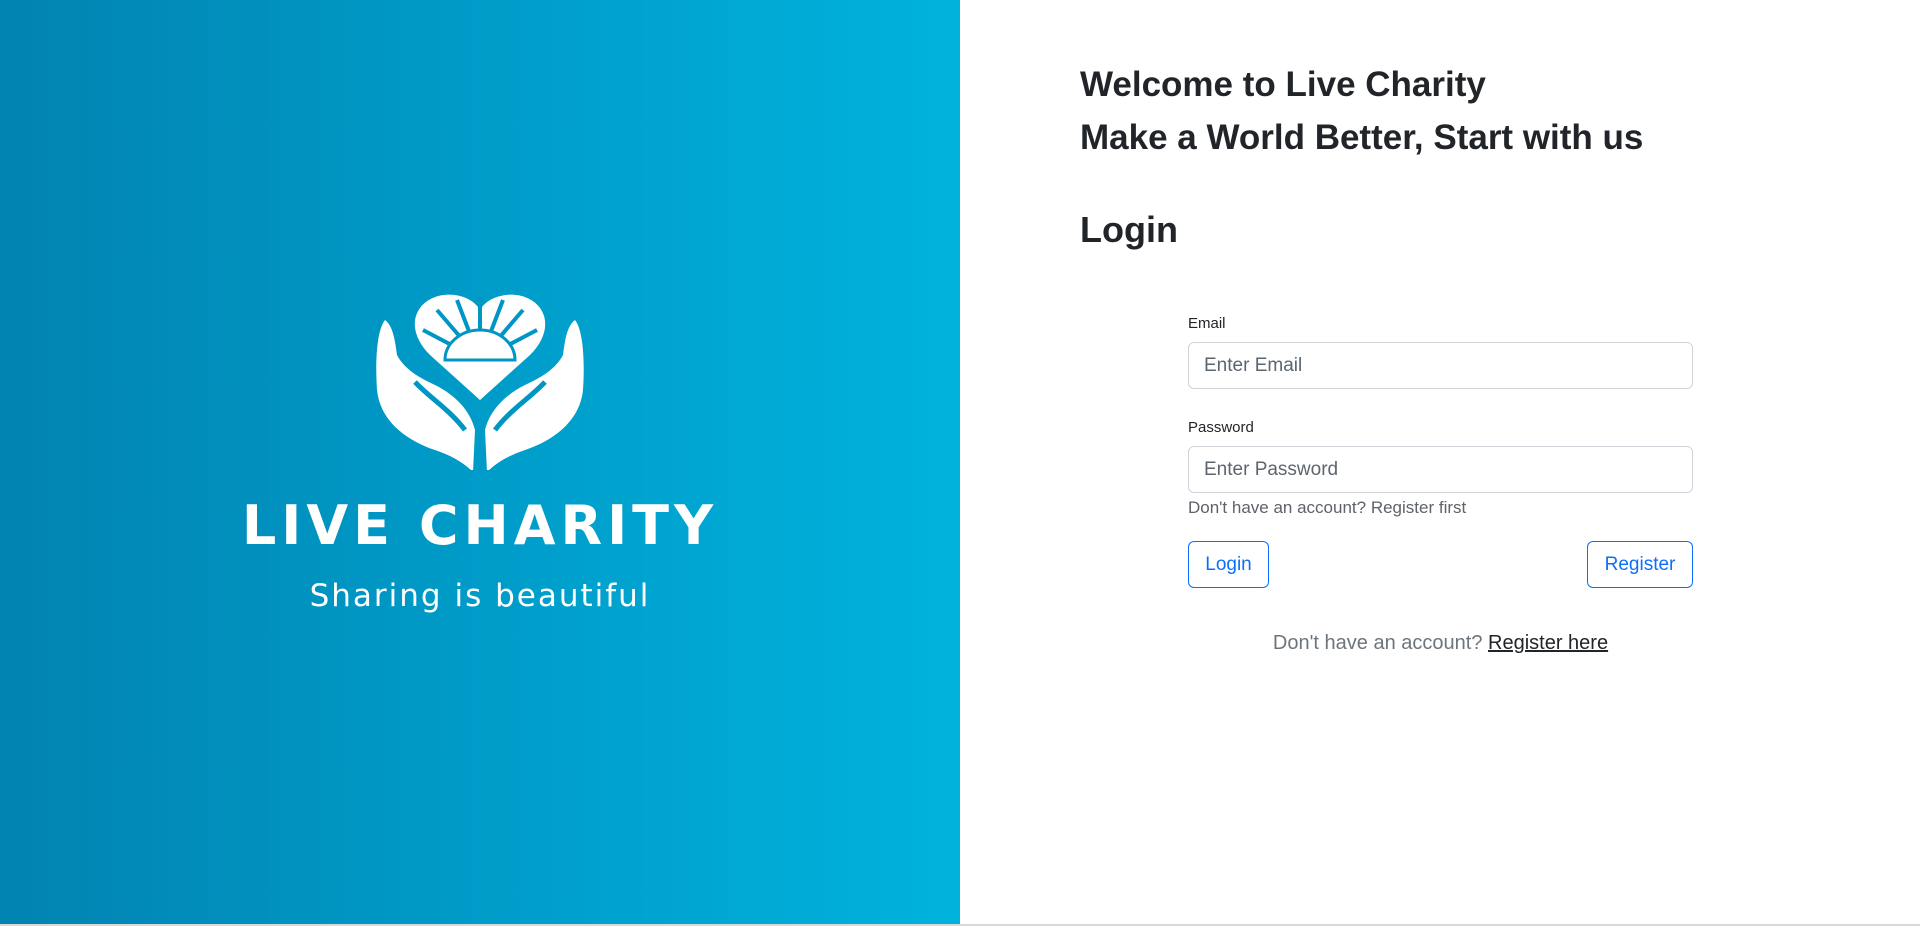 Image resolution: width=1920 pixels, height=926 pixels. What do you see at coordinates (1548, 643) in the screenshot?
I see `register-here-link: Register here` at bounding box center [1548, 643].